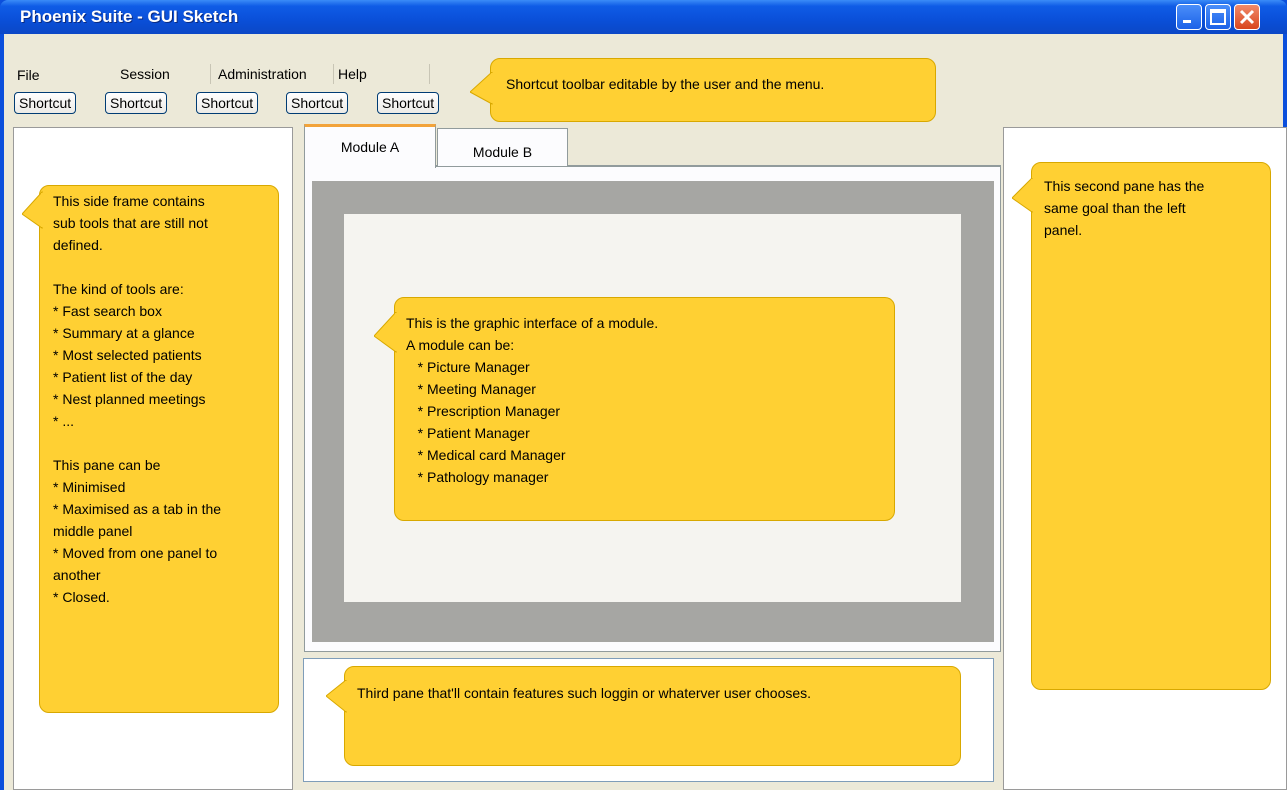 Image resolution: width=1287 pixels, height=790 pixels. What do you see at coordinates (93, 531) in the screenshot?
I see `left-note-line: middle panel` at bounding box center [93, 531].